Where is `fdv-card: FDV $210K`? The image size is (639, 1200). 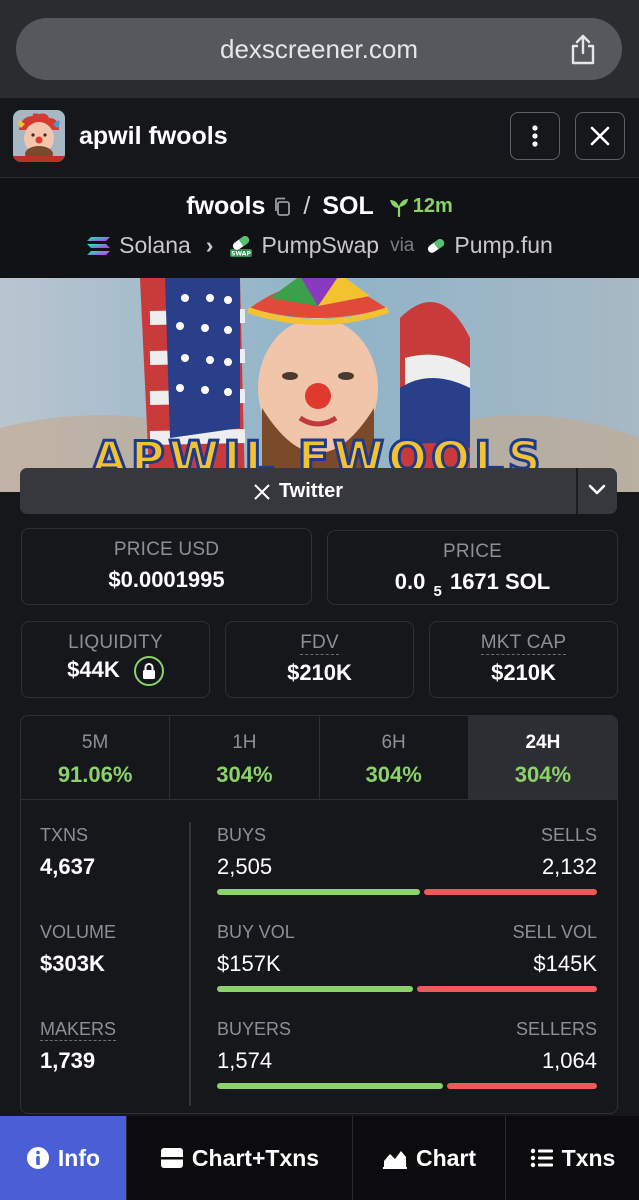 fdv-card: FDV $210K is located at coordinates (319, 659).